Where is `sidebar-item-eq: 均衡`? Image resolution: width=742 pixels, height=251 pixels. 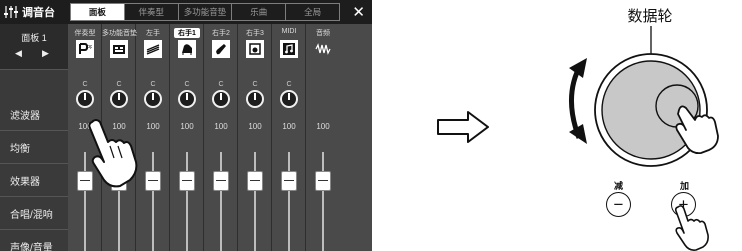 sidebar-item-eq: 均衡 is located at coordinates (34, 147).